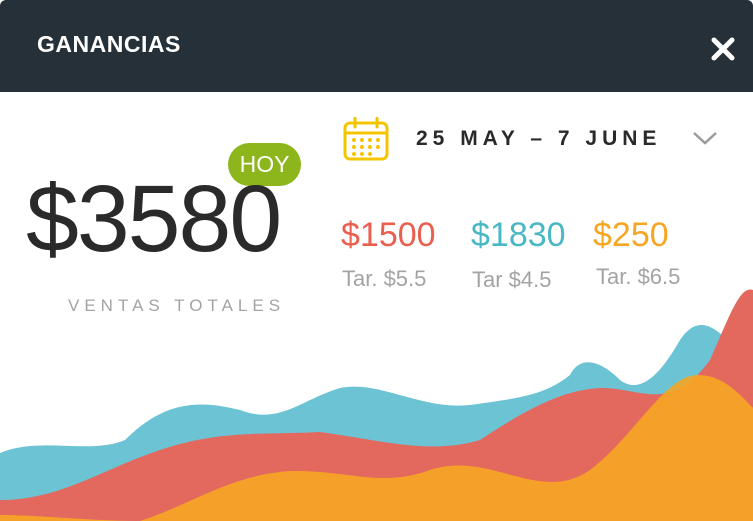 The width and height of the screenshot is (753, 521). Describe the element at coordinates (366, 139) in the screenshot. I see `calendar-icon` at that location.